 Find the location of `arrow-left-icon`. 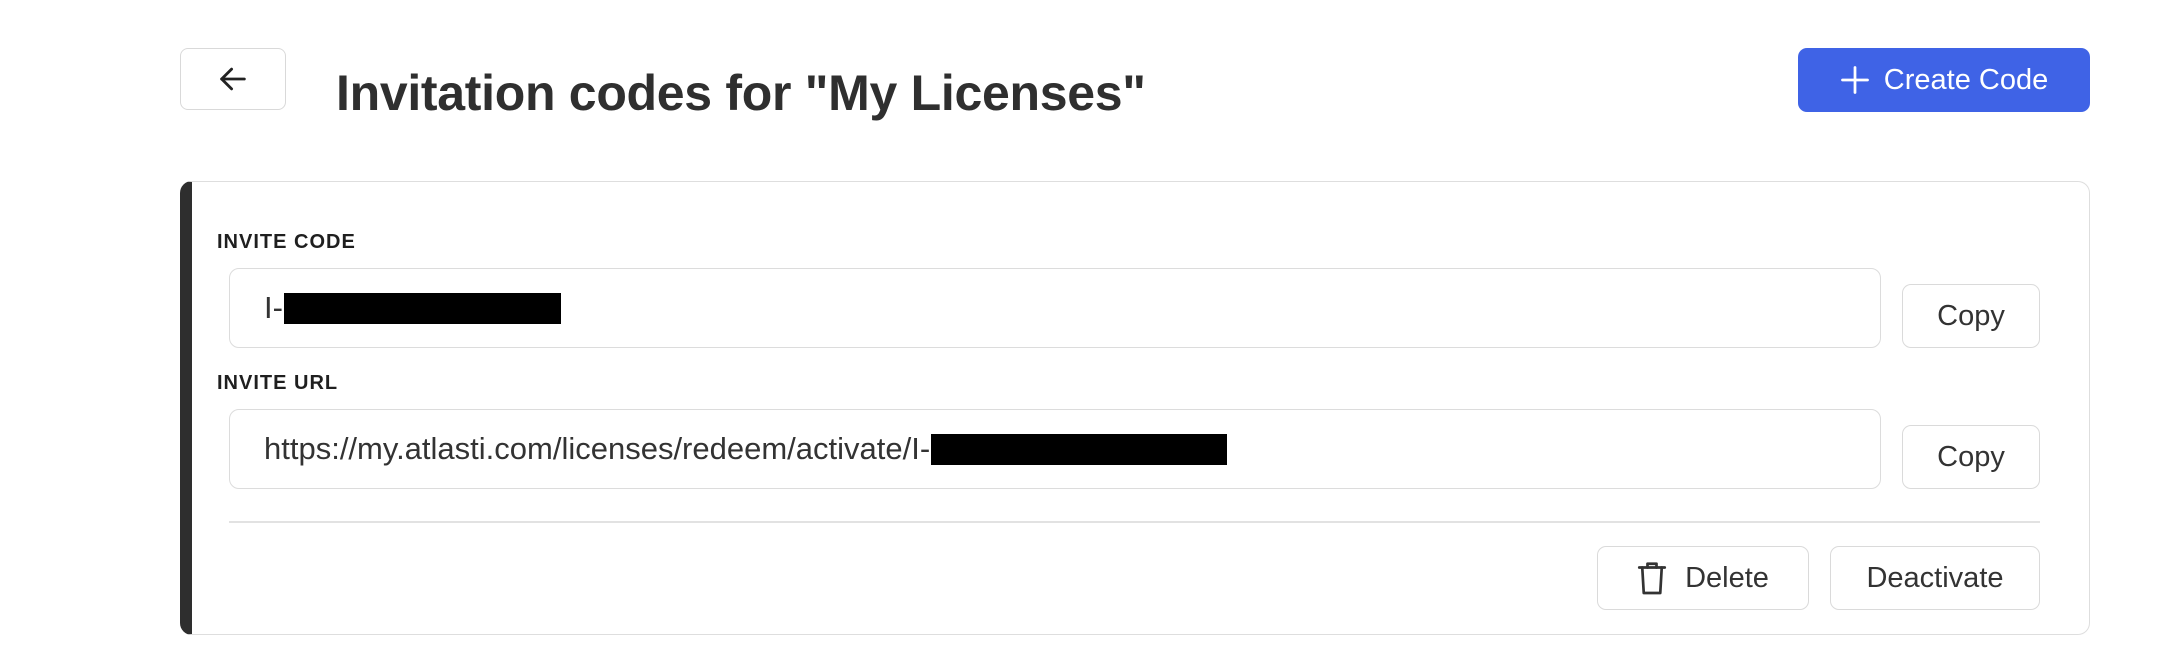

arrow-left-icon is located at coordinates (233, 79).